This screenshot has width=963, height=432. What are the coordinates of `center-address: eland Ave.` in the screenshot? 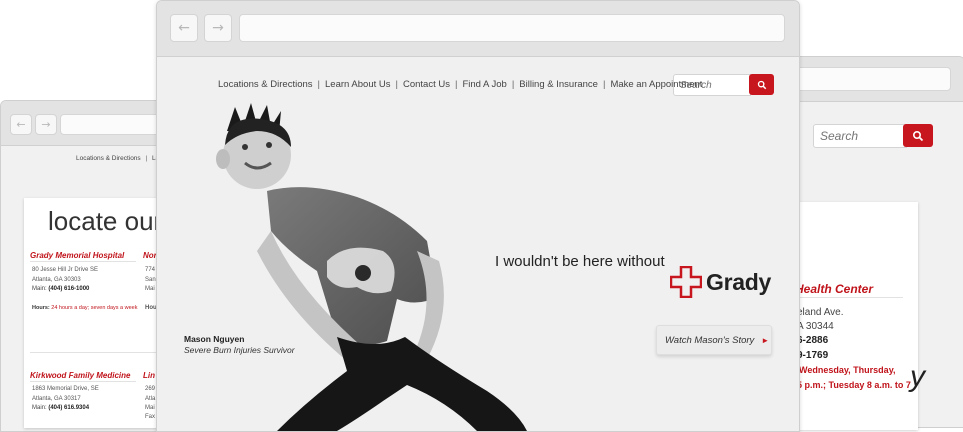 It's located at (820, 312).